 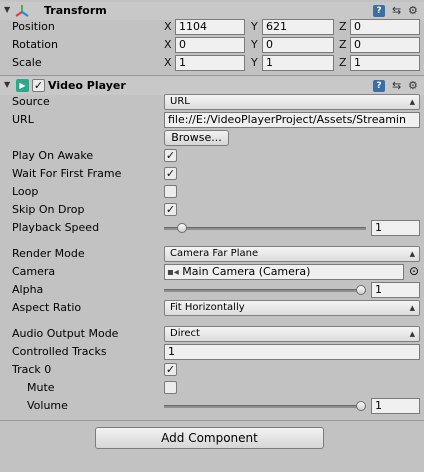 What do you see at coordinates (170, 155) in the screenshot?
I see `play-on-awake-checkbox: ✓` at bounding box center [170, 155].